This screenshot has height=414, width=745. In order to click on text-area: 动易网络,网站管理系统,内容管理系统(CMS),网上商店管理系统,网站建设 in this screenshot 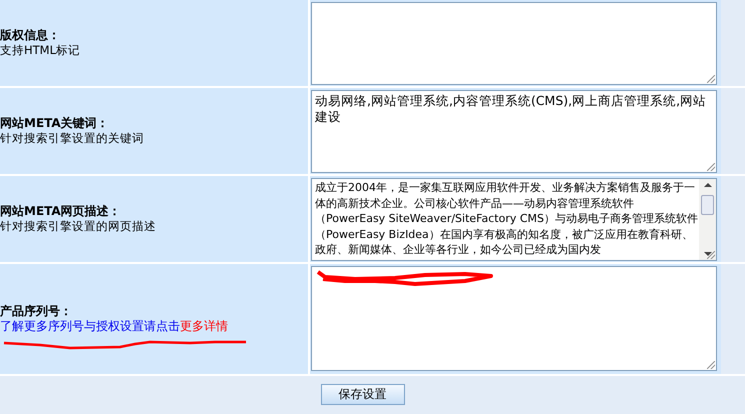, I will do `click(514, 131)`.